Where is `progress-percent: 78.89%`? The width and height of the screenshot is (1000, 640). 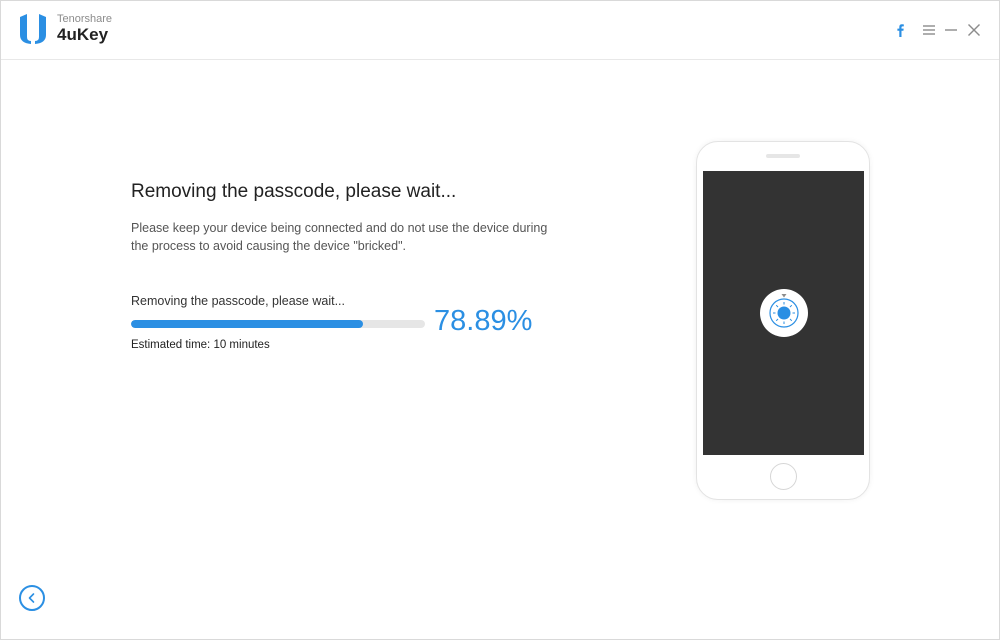 progress-percent: 78.89% is located at coordinates (483, 321).